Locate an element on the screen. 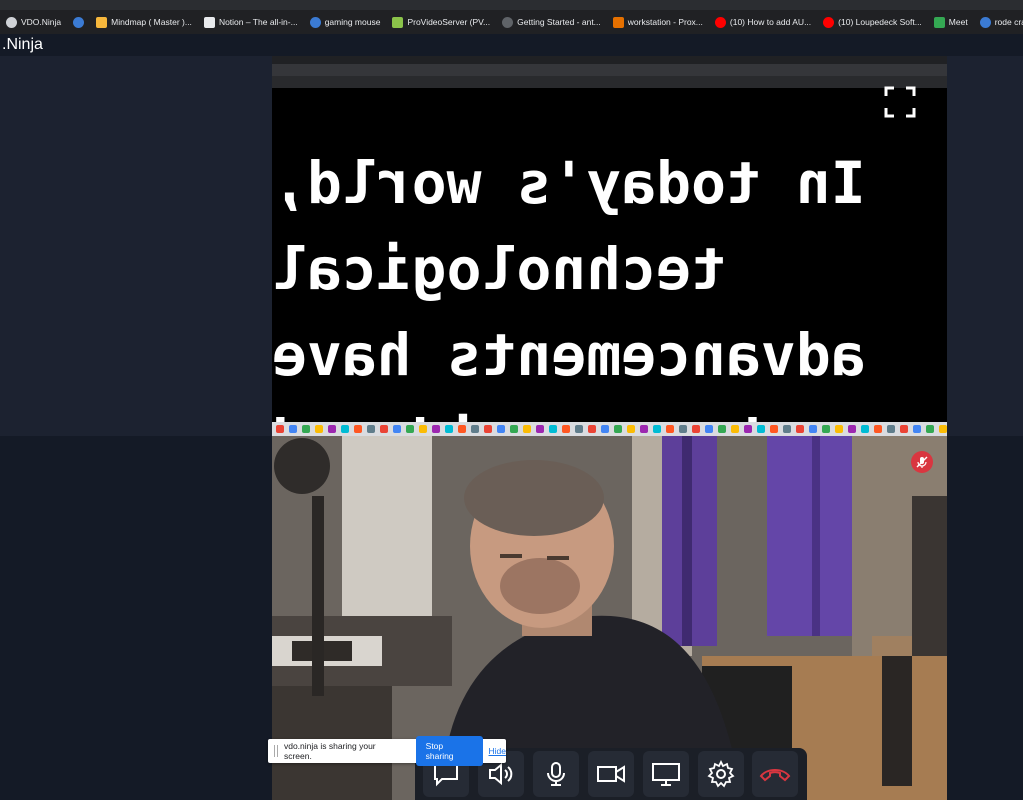  wordpress-icon is located at coordinates (985, 22).